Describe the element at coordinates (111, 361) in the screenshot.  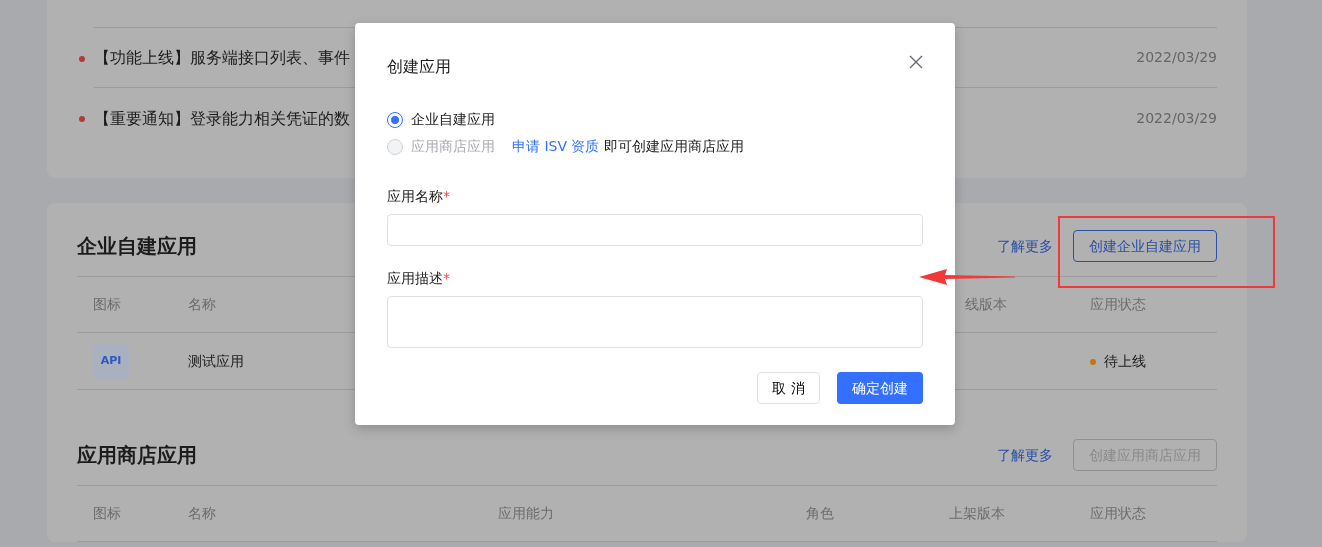
I see `app-icon: API` at that location.